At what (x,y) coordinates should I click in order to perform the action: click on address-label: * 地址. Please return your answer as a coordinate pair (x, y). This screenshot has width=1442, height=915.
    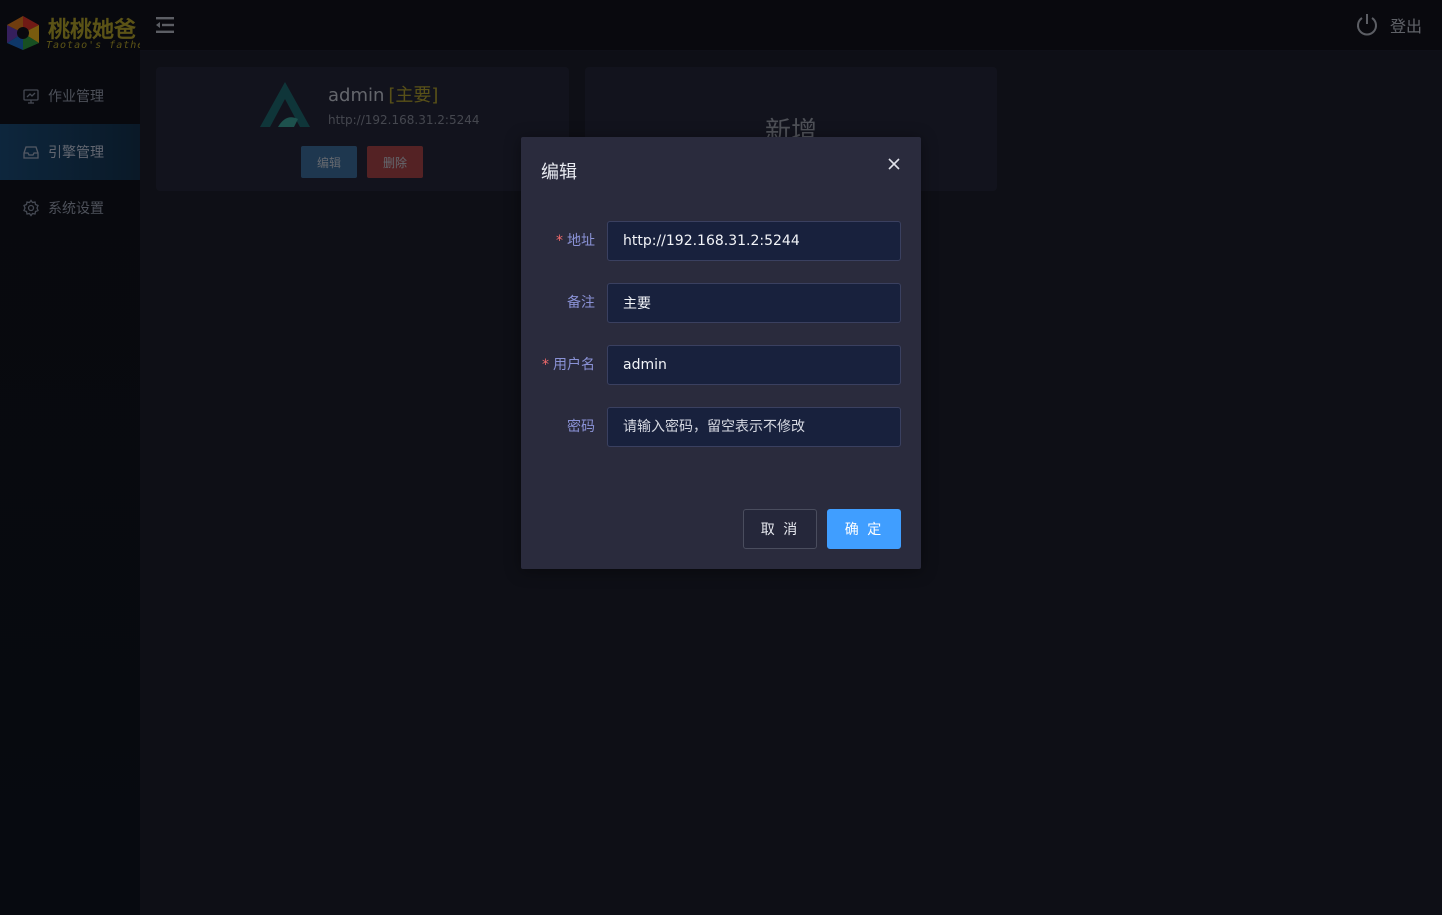
    Looking at the image, I should click on (575, 241).